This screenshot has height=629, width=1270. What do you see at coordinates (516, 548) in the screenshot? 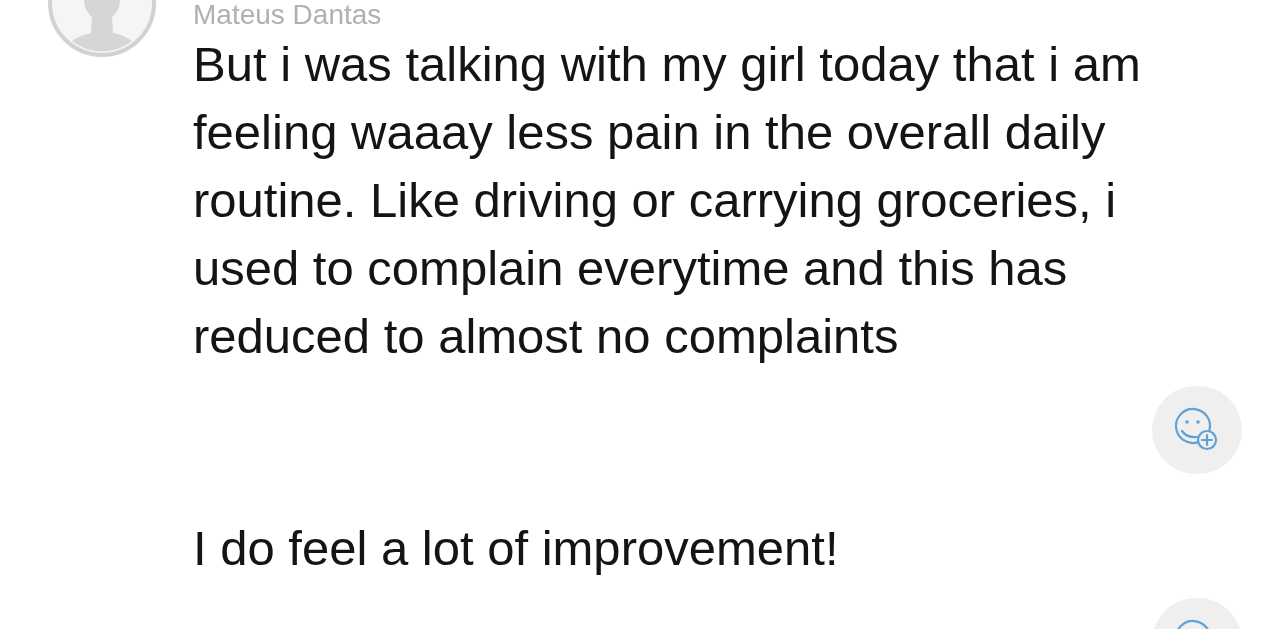
I see `message-text: I do feel a lot of improvement!` at bounding box center [516, 548].